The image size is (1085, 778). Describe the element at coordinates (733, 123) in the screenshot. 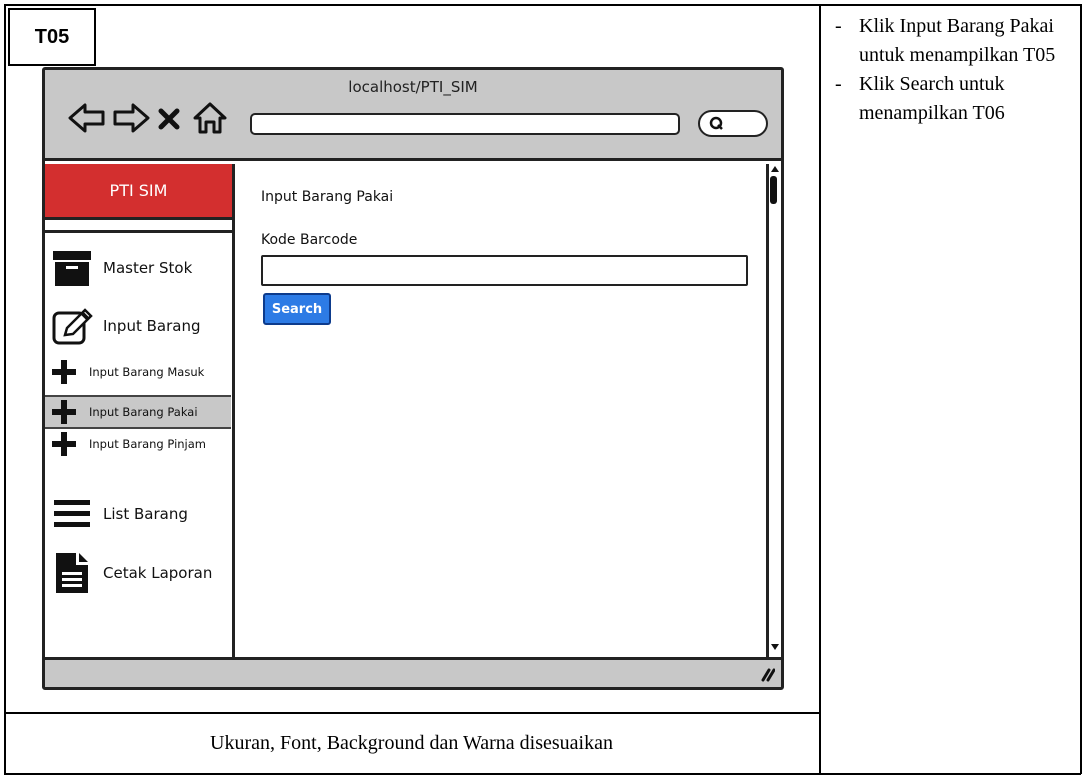

I see `browser-search-field` at that location.